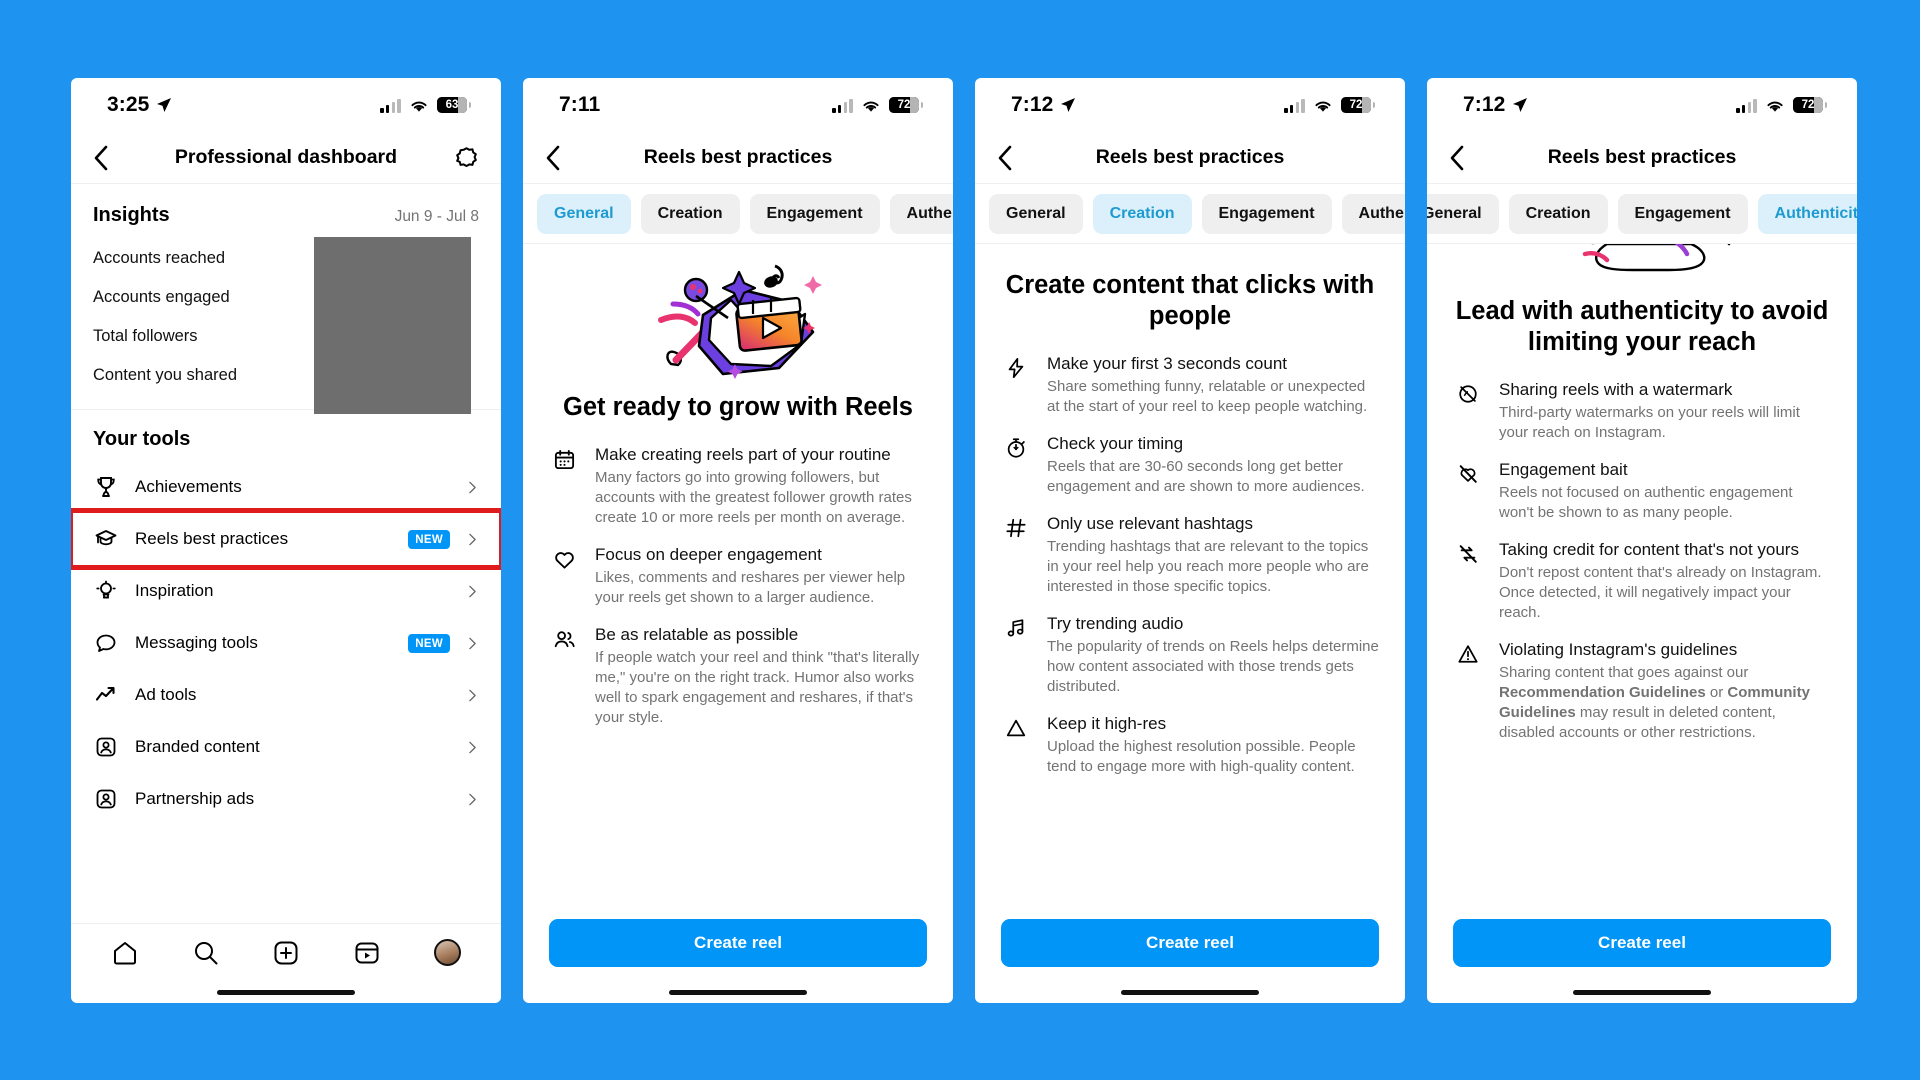 The image size is (1920, 1080). What do you see at coordinates (139, 105) in the screenshot?
I see `status-left: 3:25` at bounding box center [139, 105].